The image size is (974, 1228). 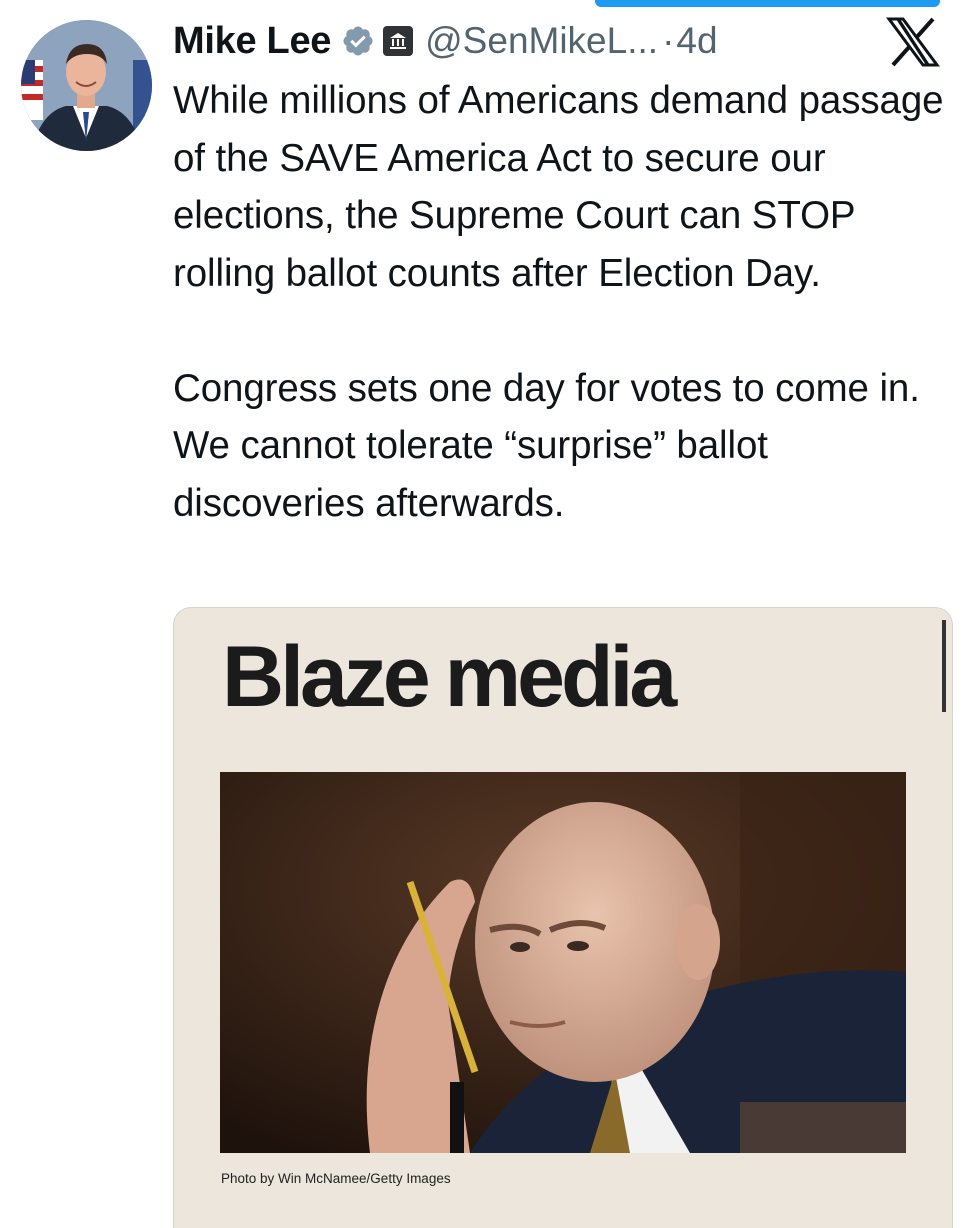 What do you see at coordinates (398, 41) in the screenshot?
I see `government-building-icon` at bounding box center [398, 41].